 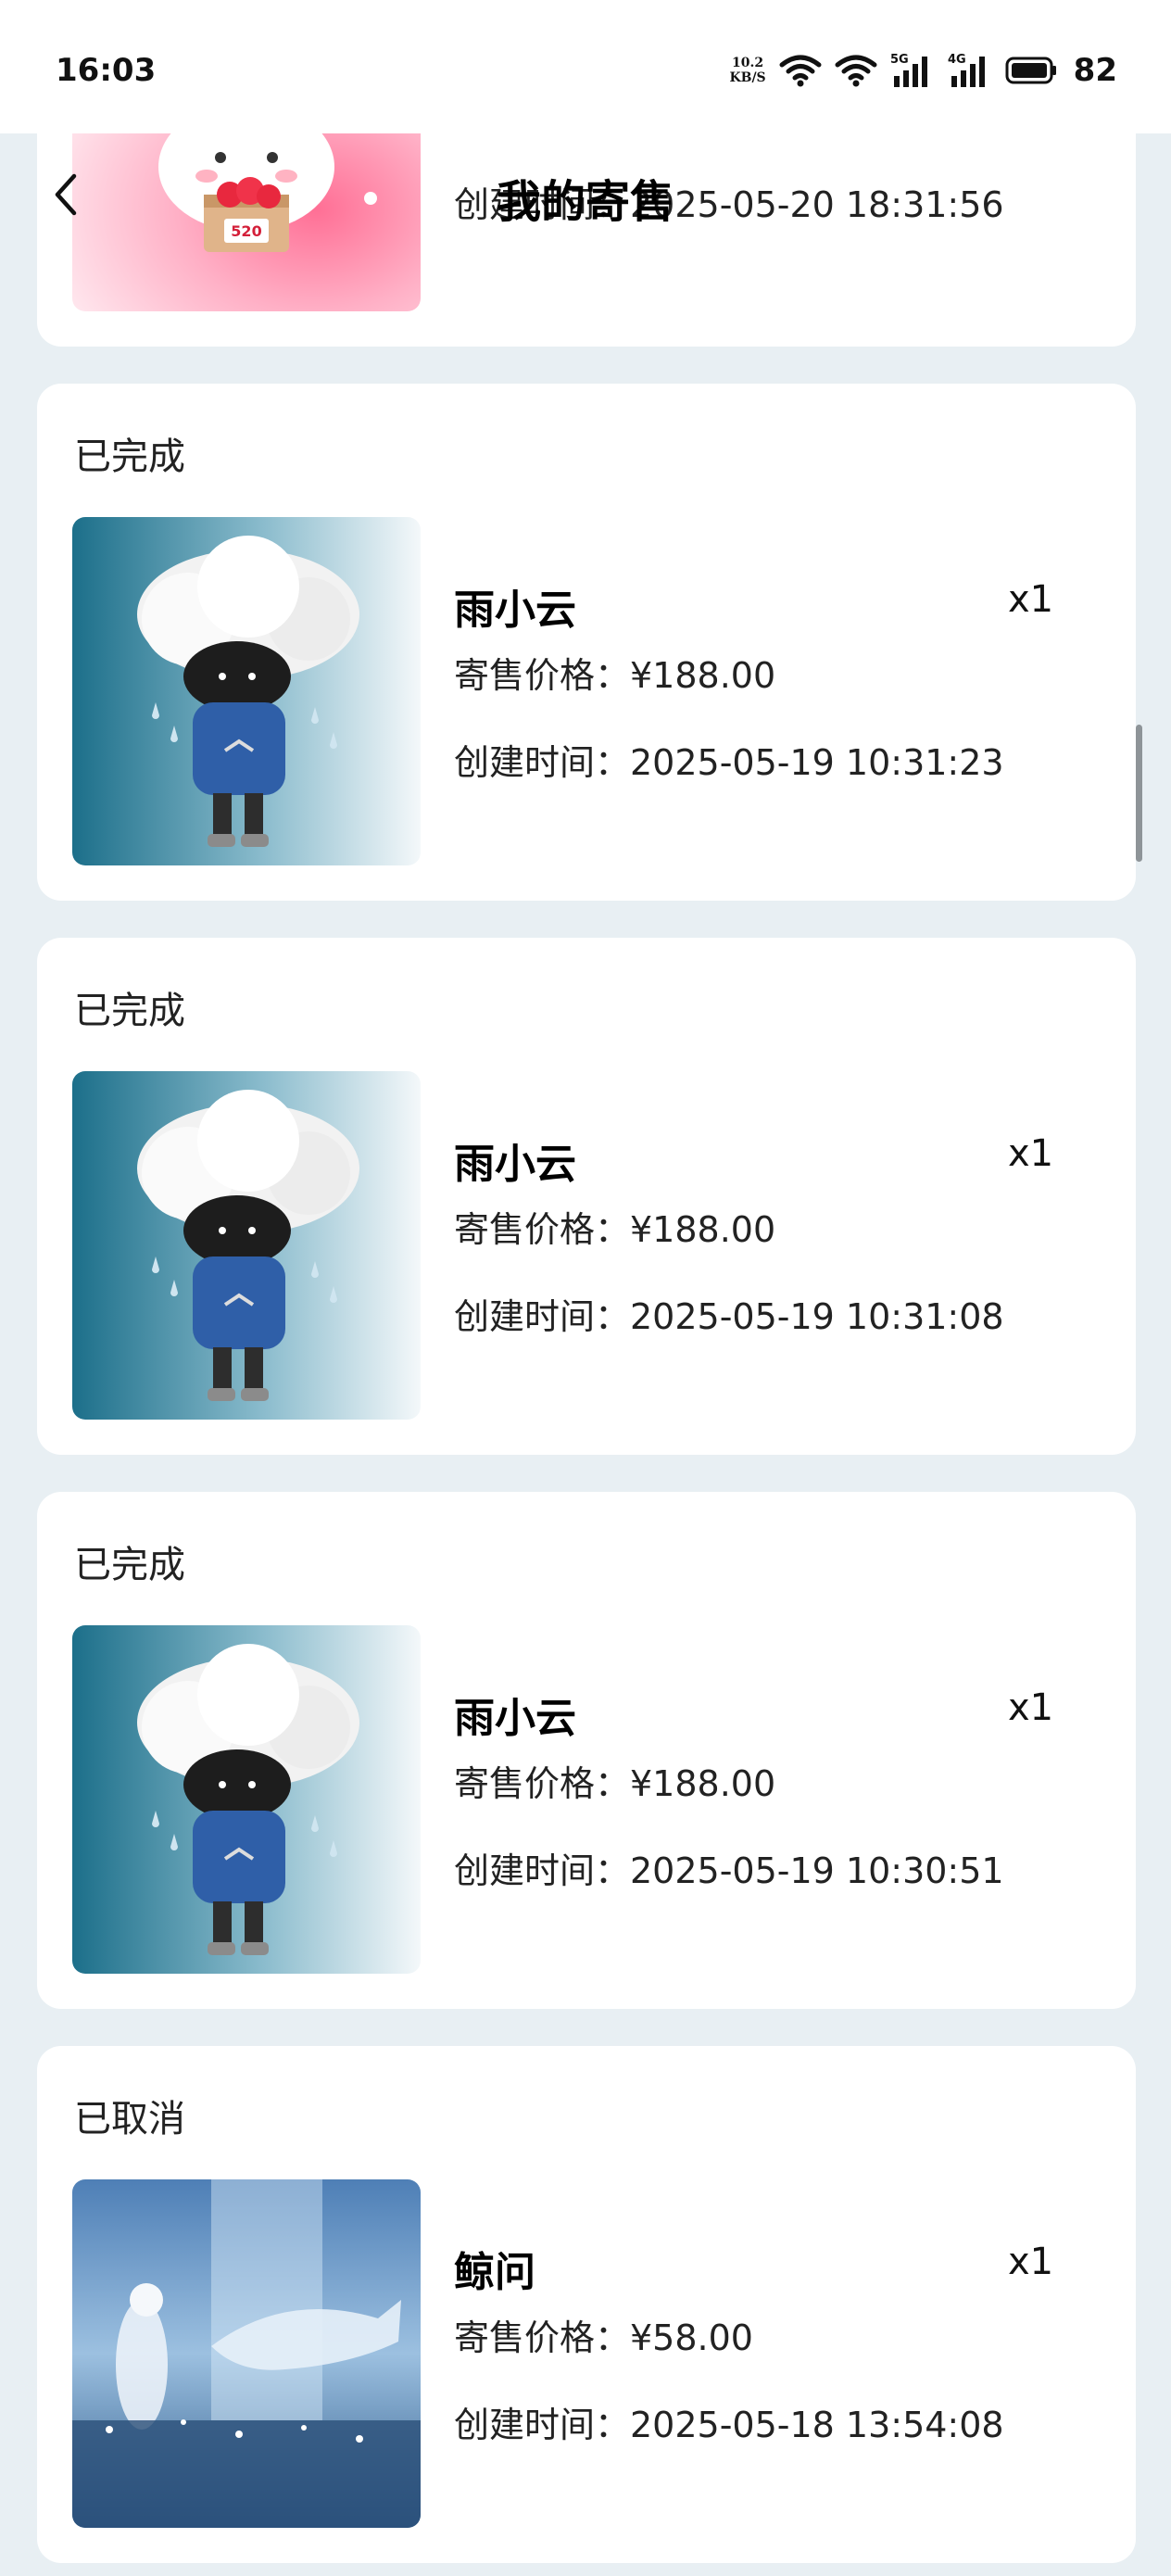 I want to click on network-speed-value: 10.2, so click(x=748, y=63).